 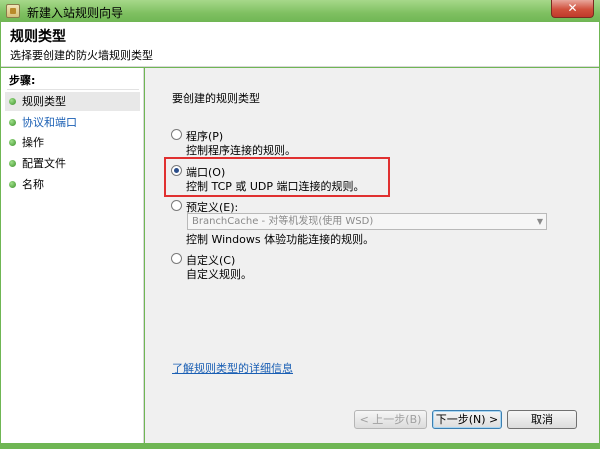 What do you see at coordinates (219, 274) in the screenshot?
I see `option-description: 自定义规则。` at bounding box center [219, 274].